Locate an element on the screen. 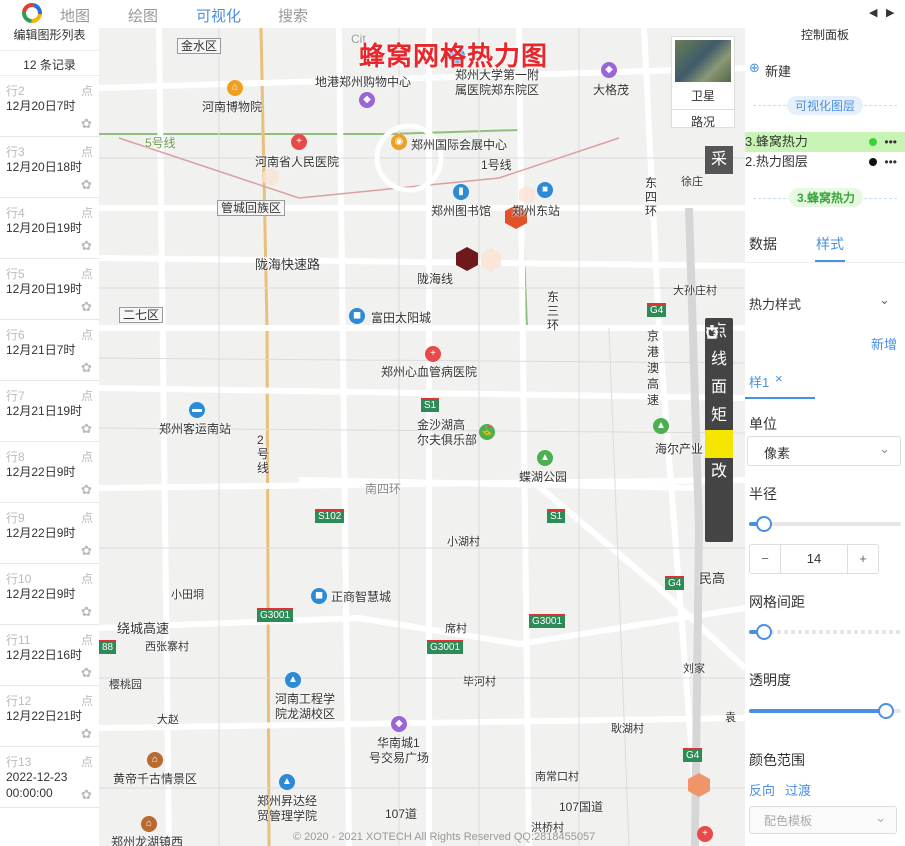  list-item: 行4 点 12月20日19时 ✿ is located at coordinates (49, 228).